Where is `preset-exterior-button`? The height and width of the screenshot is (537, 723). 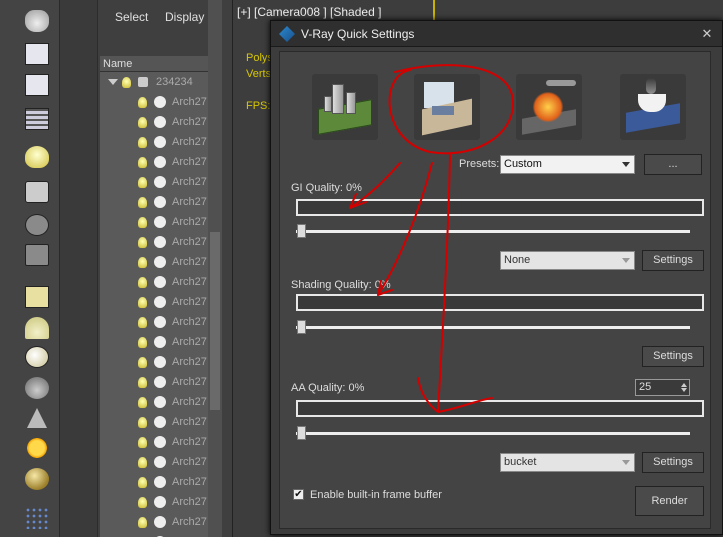 preset-exterior-button is located at coordinates (345, 107).